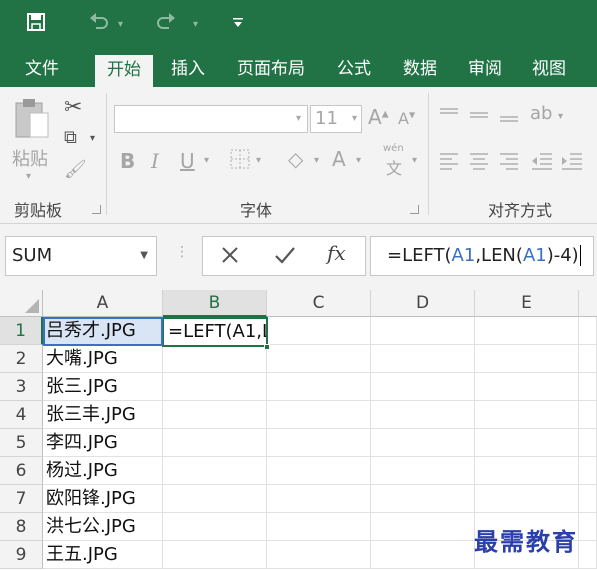 This screenshot has width=597, height=570. I want to click on fill-handle, so click(267, 347).